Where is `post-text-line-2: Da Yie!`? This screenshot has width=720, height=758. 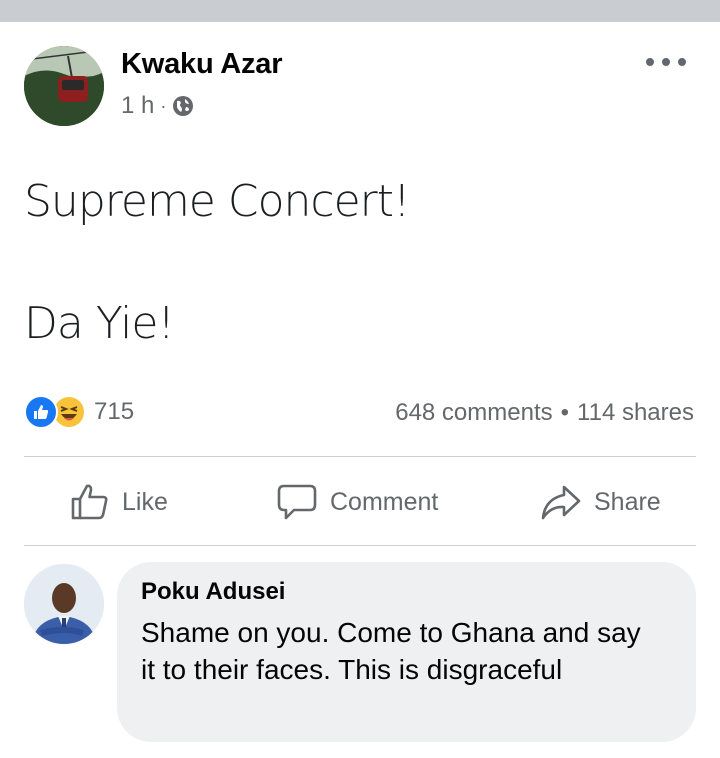 post-text-line-2: Da Yie! is located at coordinates (99, 323).